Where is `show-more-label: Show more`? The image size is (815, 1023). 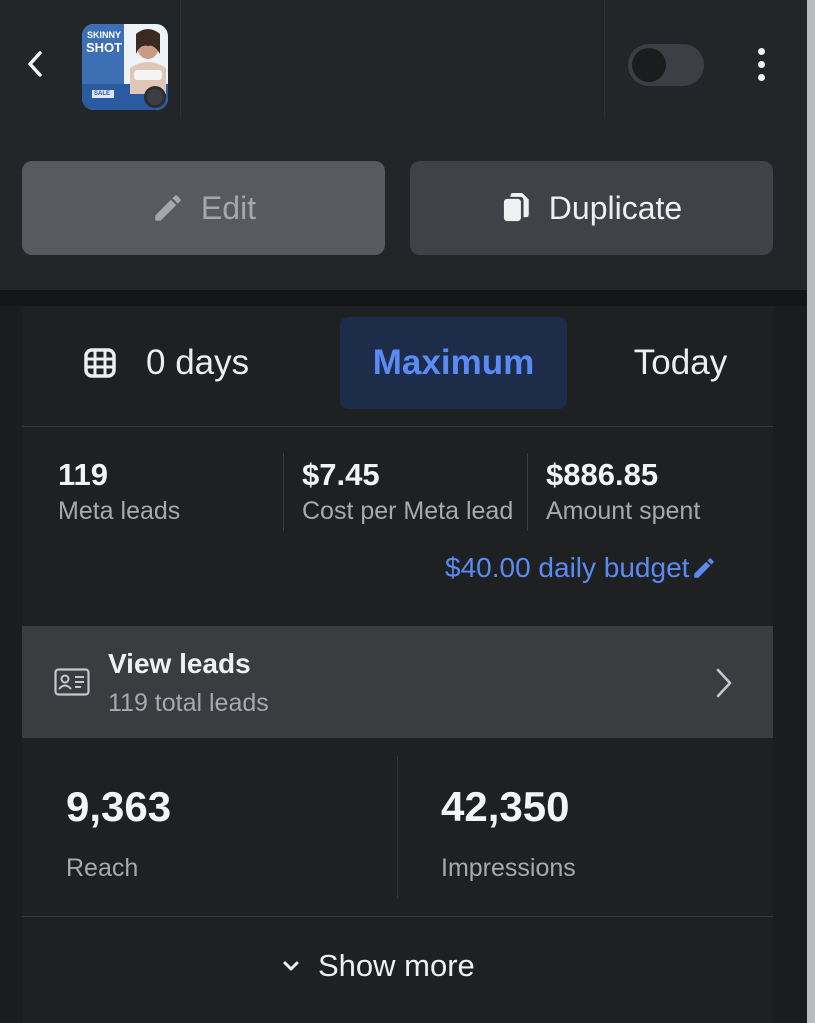
show-more-label: Show more is located at coordinates (396, 965).